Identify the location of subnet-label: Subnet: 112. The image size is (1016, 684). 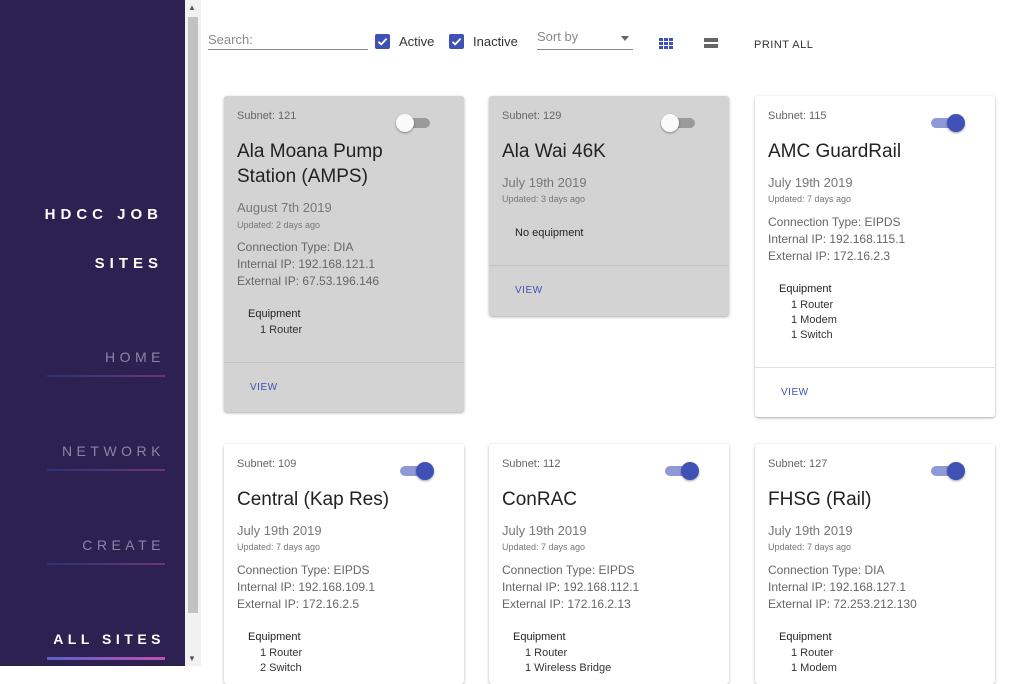
(531, 464).